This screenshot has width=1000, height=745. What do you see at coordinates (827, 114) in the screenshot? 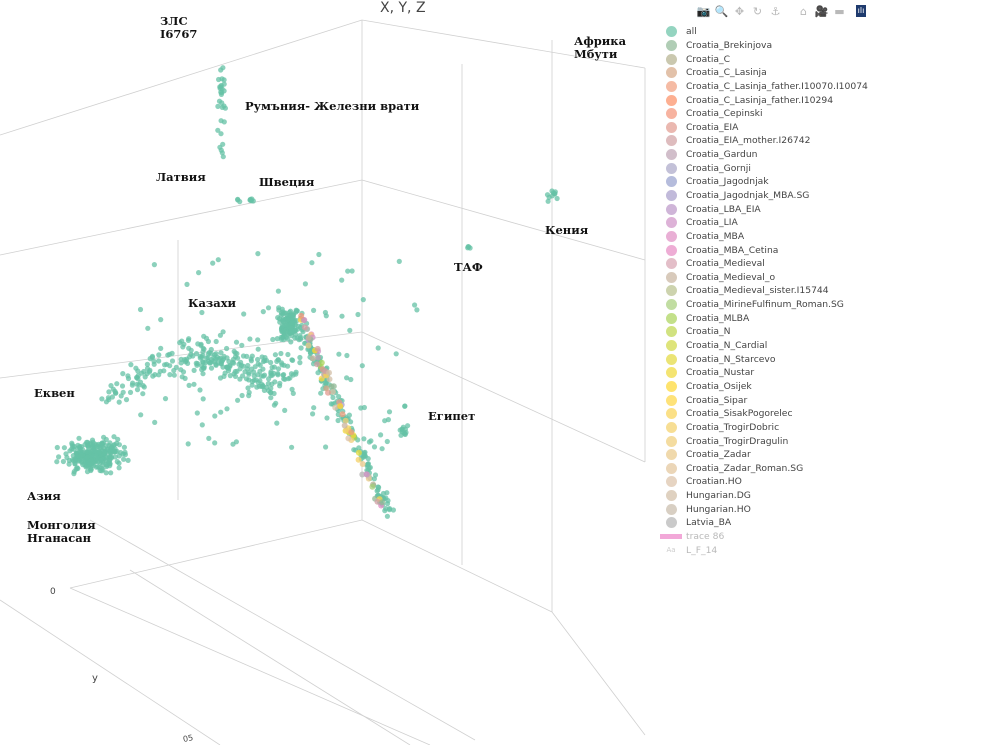
I see `legend-item: Croatia_Cepinski` at bounding box center [827, 114].